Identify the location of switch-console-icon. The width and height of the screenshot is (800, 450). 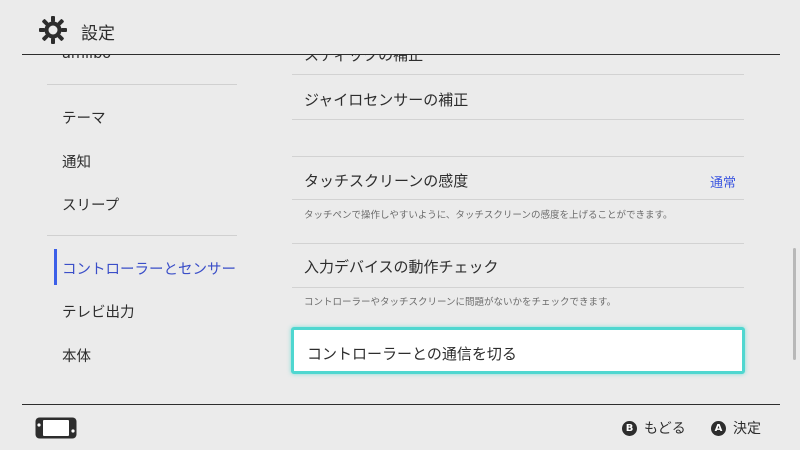
(56, 428).